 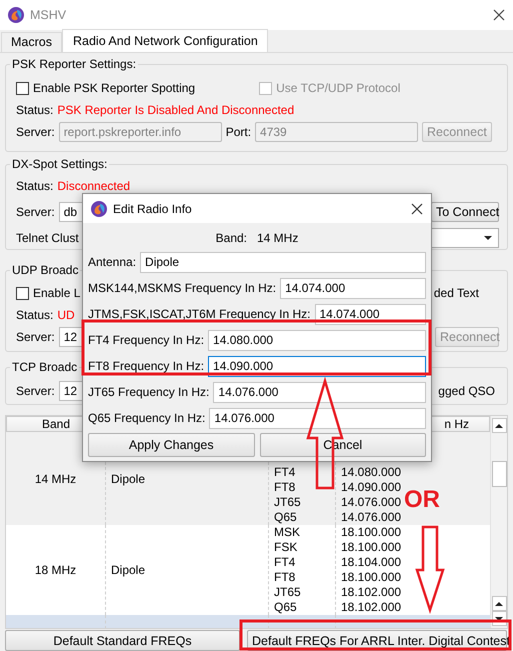 What do you see at coordinates (146, 366) in the screenshot?
I see `field-label: FT8 Frequency In Hz:` at bounding box center [146, 366].